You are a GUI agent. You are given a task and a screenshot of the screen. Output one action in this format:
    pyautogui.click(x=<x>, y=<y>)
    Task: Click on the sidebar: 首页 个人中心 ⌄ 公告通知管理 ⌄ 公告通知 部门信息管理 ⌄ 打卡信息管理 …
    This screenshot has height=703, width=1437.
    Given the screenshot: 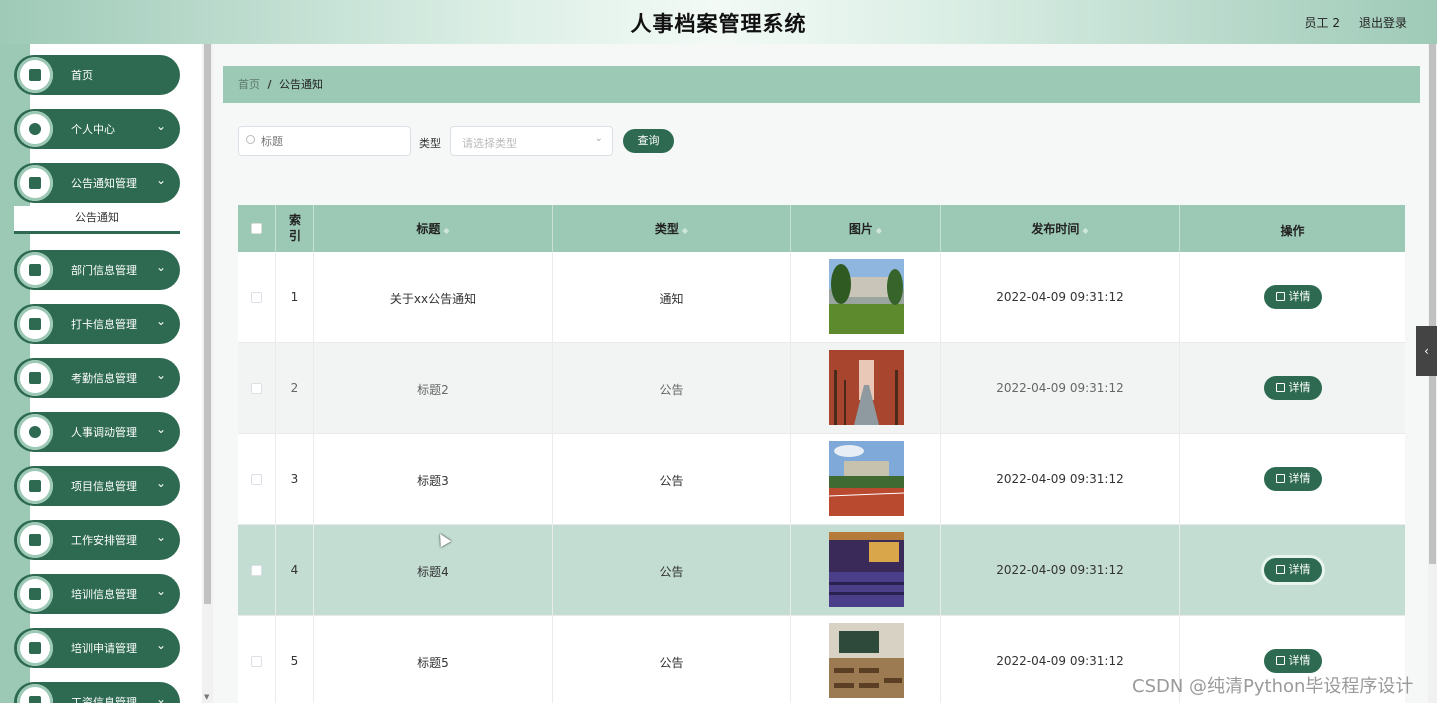 What is the action you would take?
    pyautogui.click(x=106, y=373)
    